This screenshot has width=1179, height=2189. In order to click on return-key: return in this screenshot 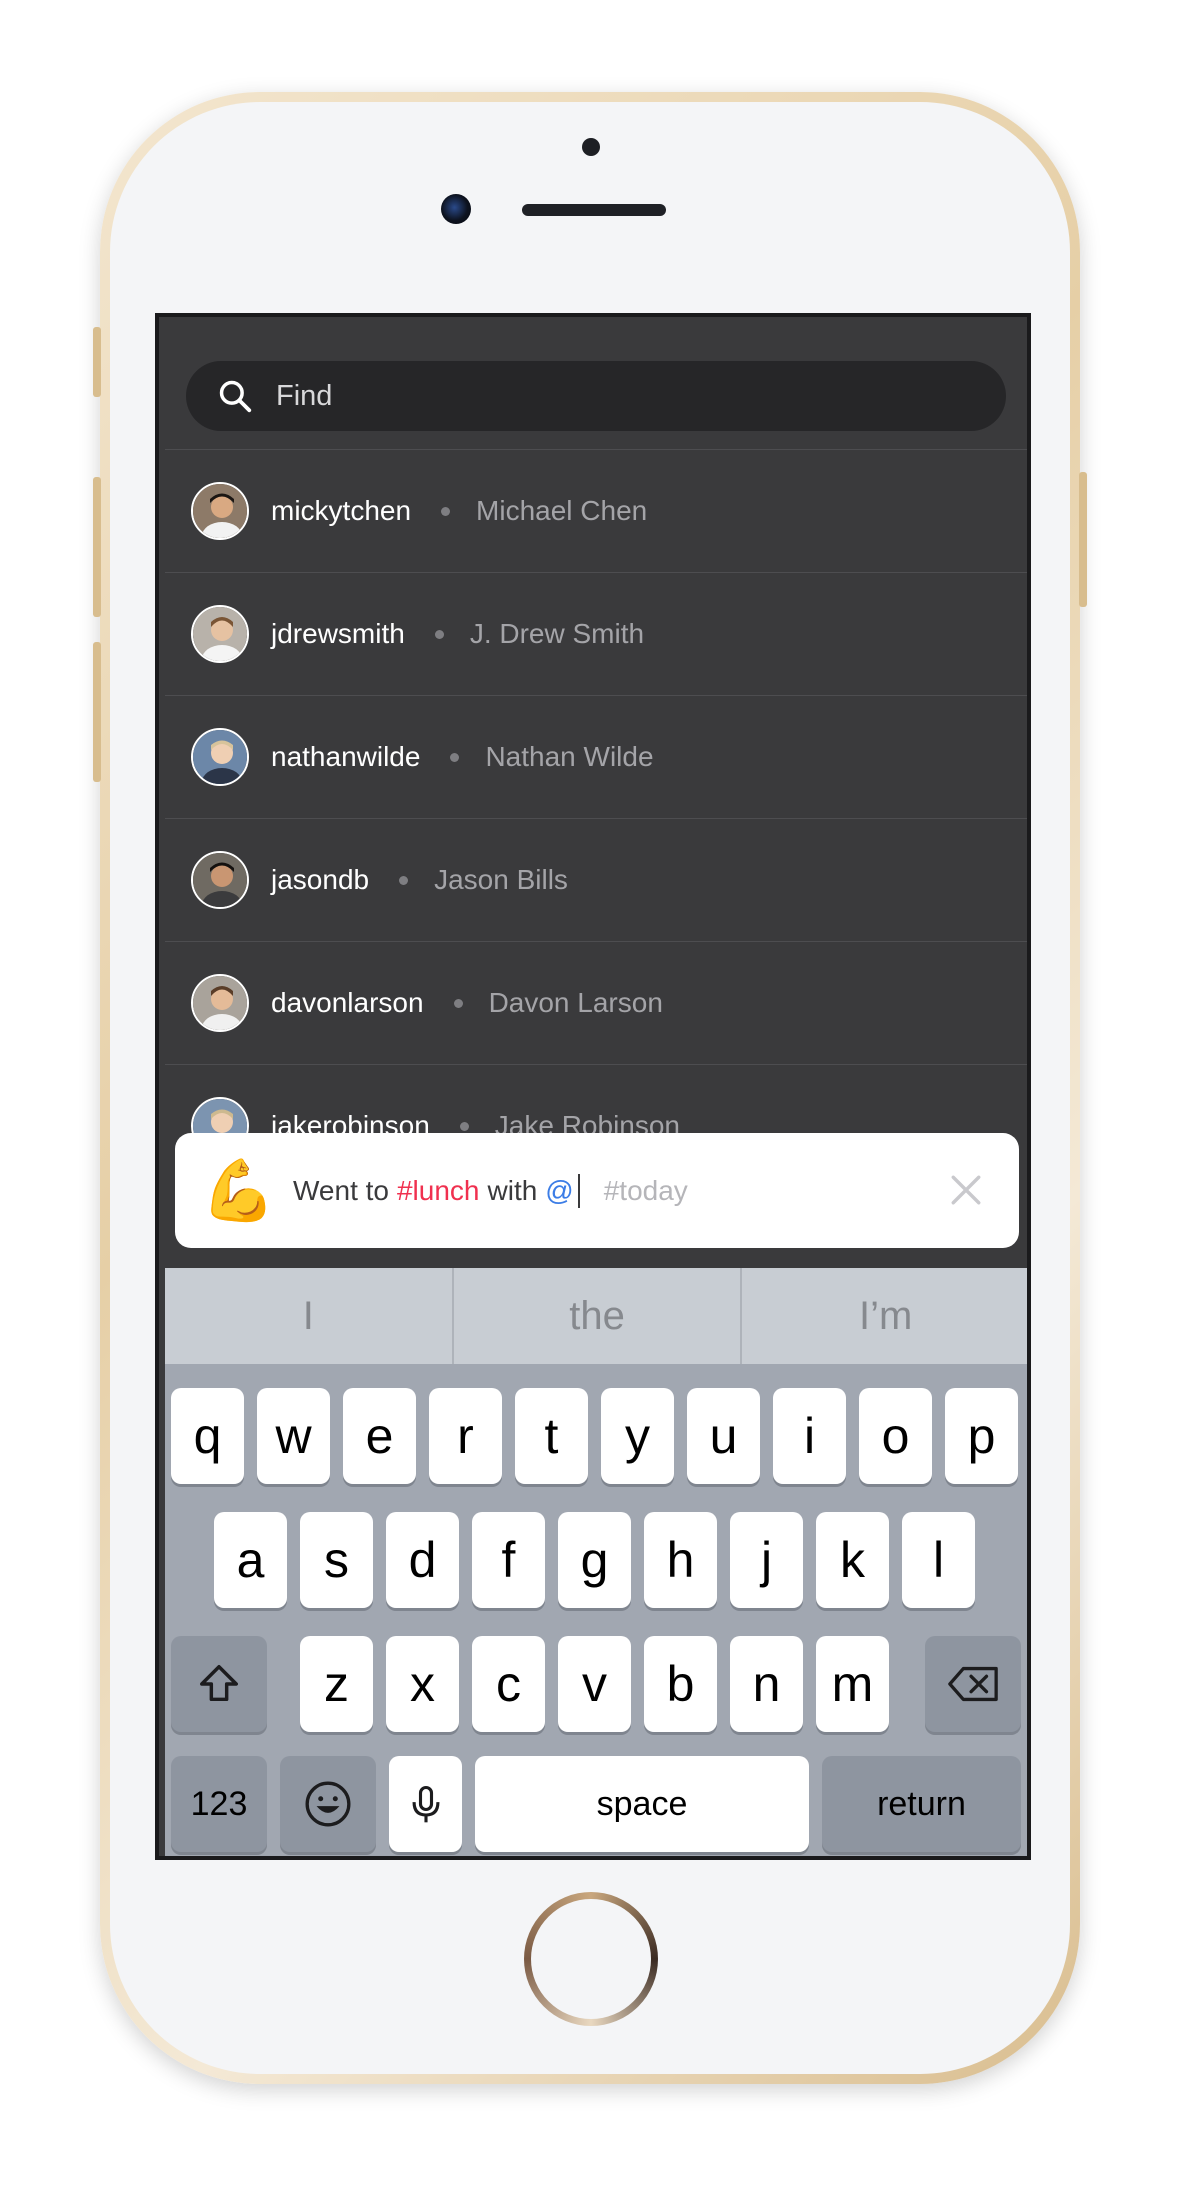, I will do `click(921, 1804)`.